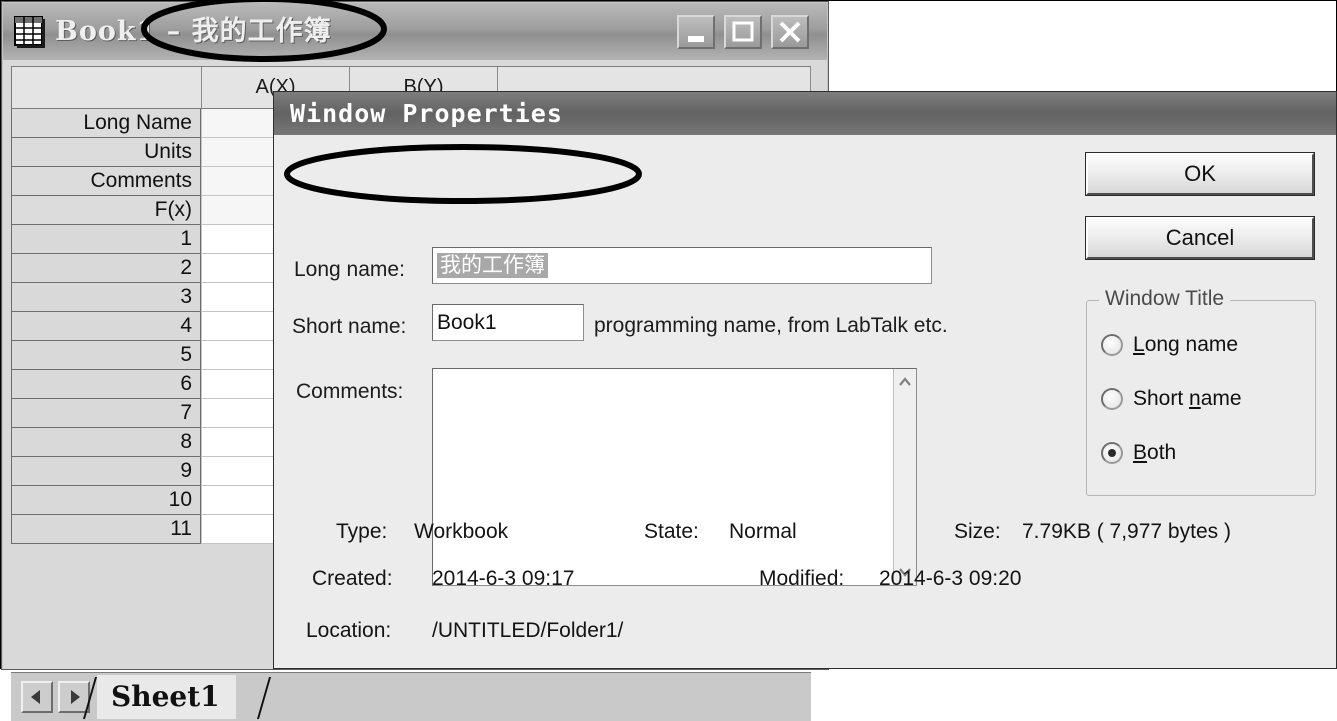 This screenshot has height=721, width=1337. I want to click on sheet-tab-bar: Sheet1, so click(411, 696).